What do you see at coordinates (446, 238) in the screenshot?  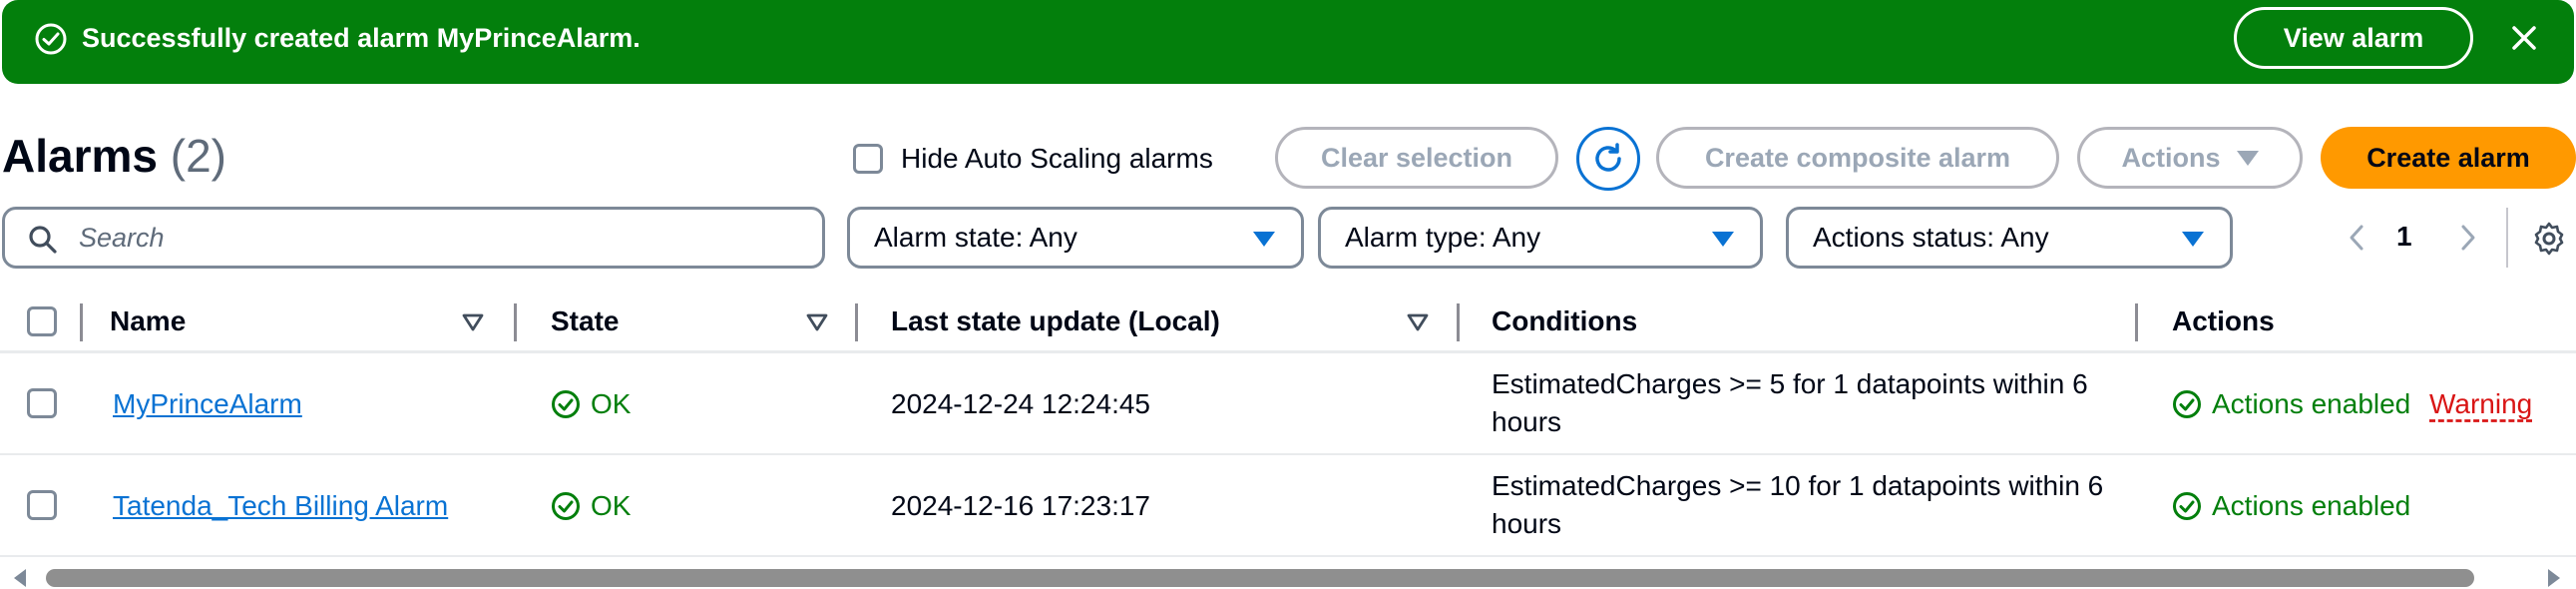 I see `search-input` at bounding box center [446, 238].